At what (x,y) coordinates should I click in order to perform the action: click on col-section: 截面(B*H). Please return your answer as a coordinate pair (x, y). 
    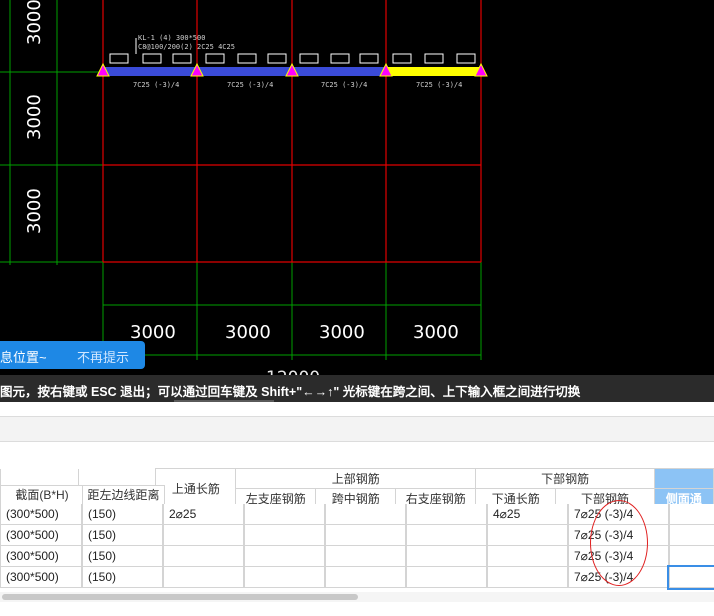
    Looking at the image, I should click on (42, 495).